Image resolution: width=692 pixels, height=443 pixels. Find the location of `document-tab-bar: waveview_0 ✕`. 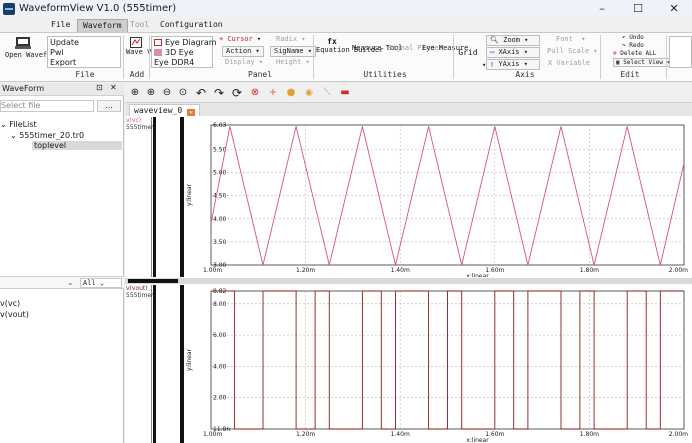

document-tab-bar: waveview_0 ✕ is located at coordinates (408, 110).